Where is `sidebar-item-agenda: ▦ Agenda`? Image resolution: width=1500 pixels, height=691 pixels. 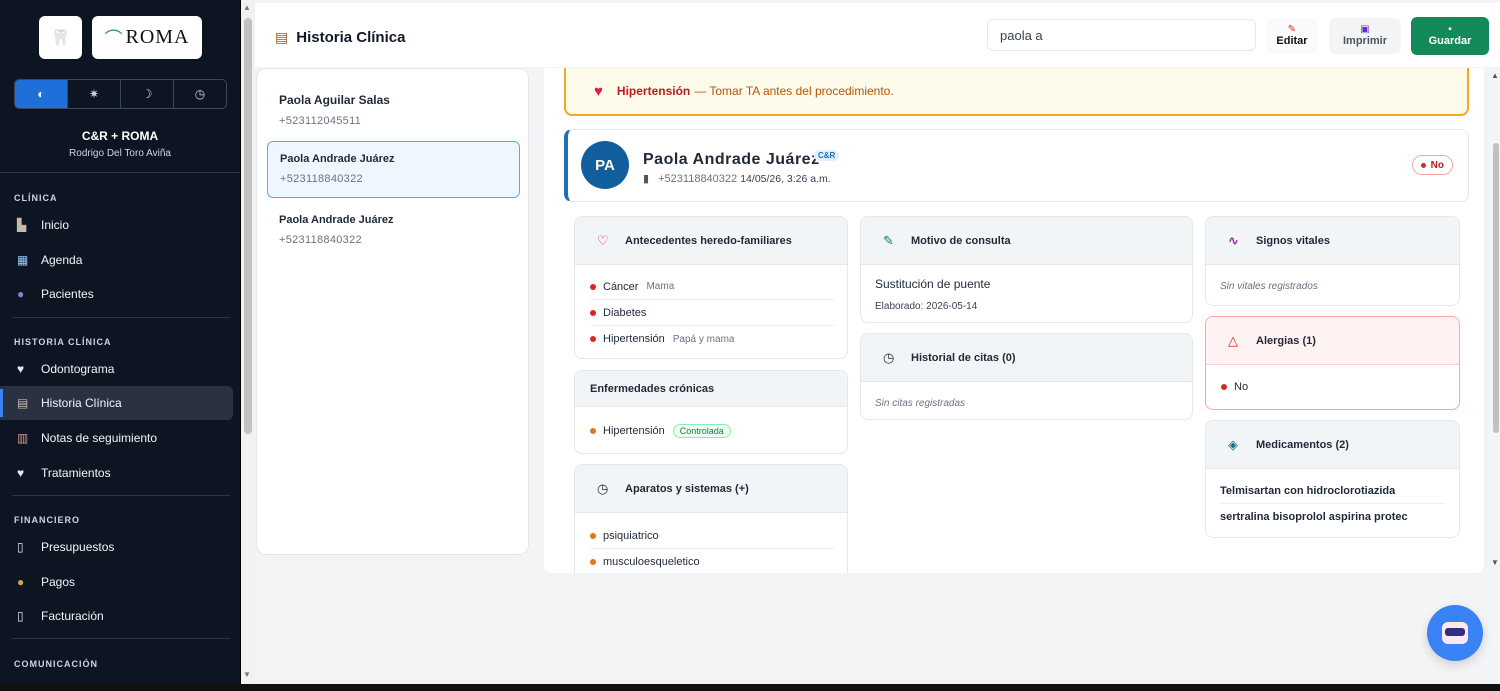 sidebar-item-agenda: ▦ Agenda is located at coordinates (116, 260).